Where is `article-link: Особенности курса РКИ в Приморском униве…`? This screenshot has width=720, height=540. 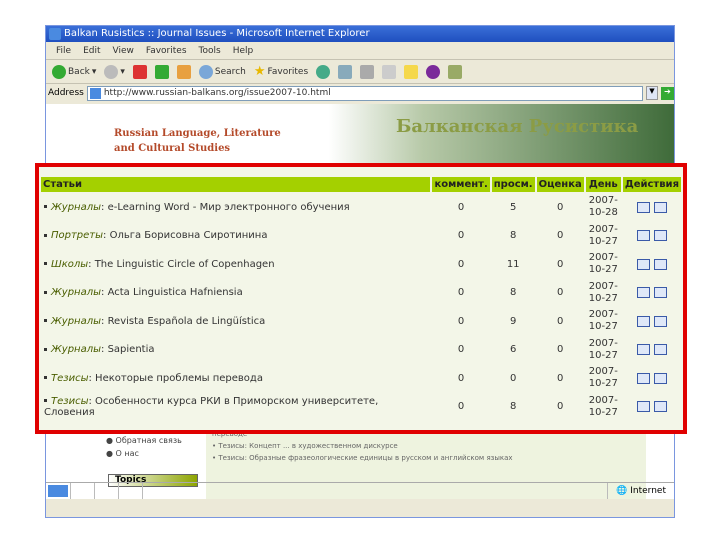 article-link: Особенности курса РКИ в Приморском униве… is located at coordinates (211, 407).